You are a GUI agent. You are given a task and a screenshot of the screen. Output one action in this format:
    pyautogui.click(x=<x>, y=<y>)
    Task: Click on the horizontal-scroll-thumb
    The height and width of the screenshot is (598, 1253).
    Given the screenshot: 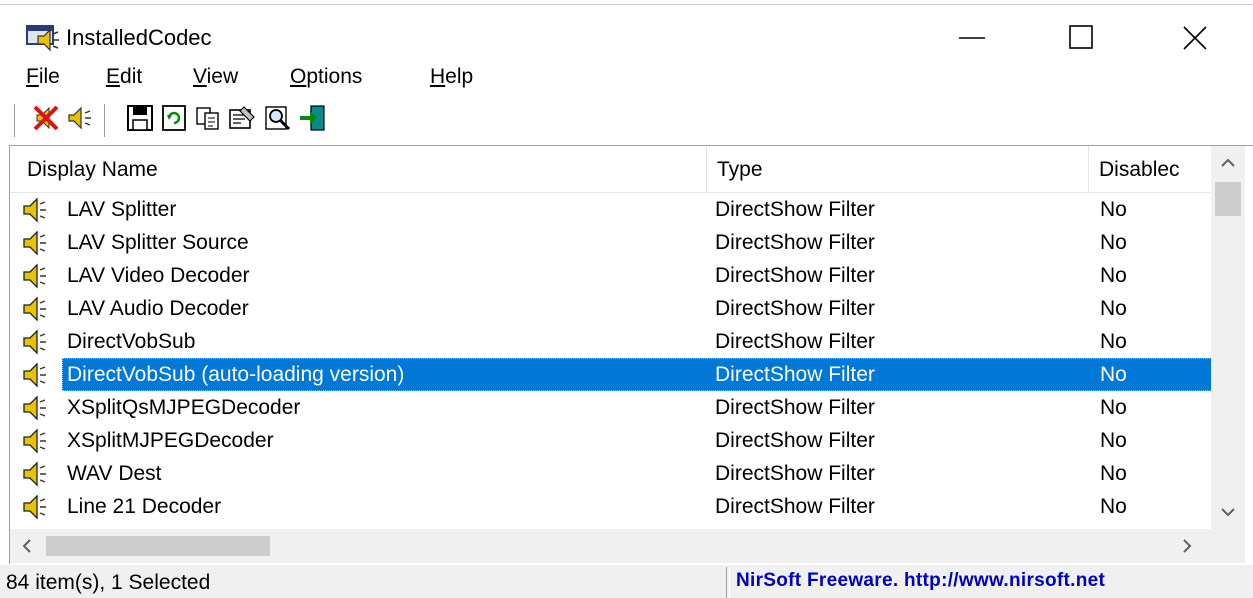 What is the action you would take?
    pyautogui.click(x=158, y=546)
    